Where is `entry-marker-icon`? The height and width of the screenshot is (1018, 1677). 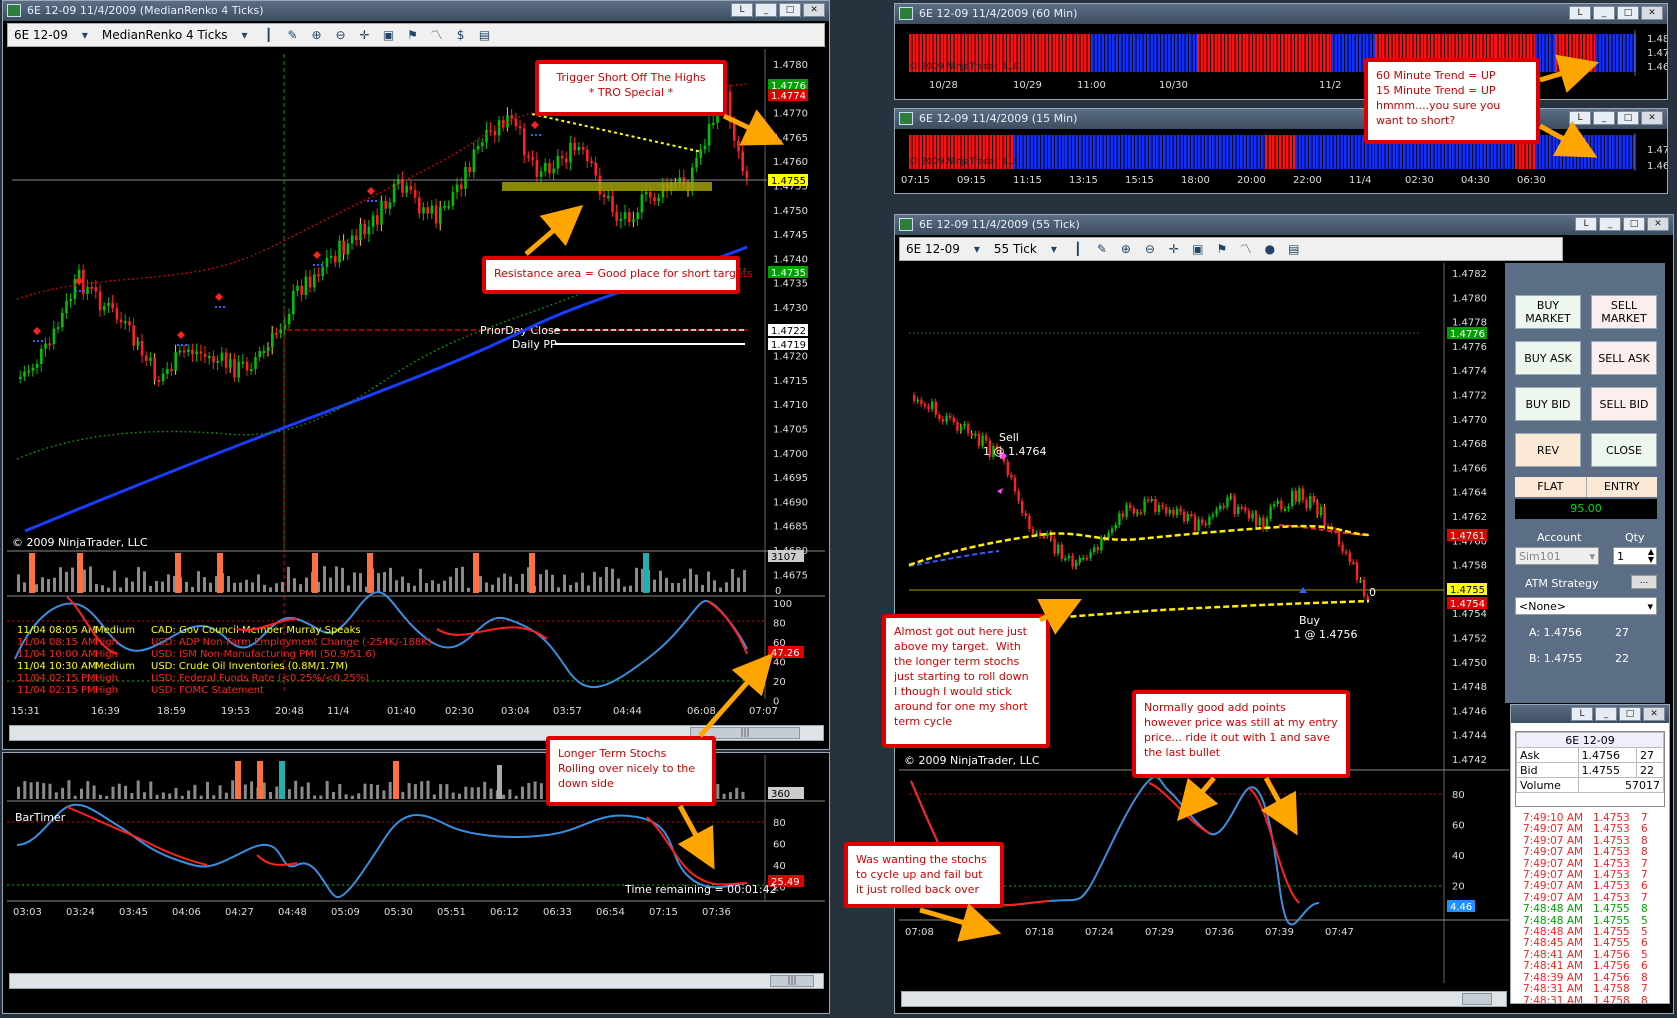
entry-marker-icon is located at coordinates (1000, 491).